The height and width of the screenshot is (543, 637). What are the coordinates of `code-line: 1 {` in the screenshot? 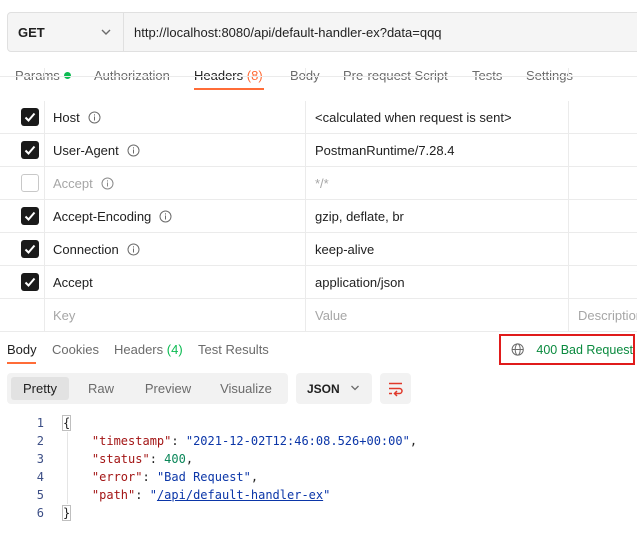 It's located at (54, 423).